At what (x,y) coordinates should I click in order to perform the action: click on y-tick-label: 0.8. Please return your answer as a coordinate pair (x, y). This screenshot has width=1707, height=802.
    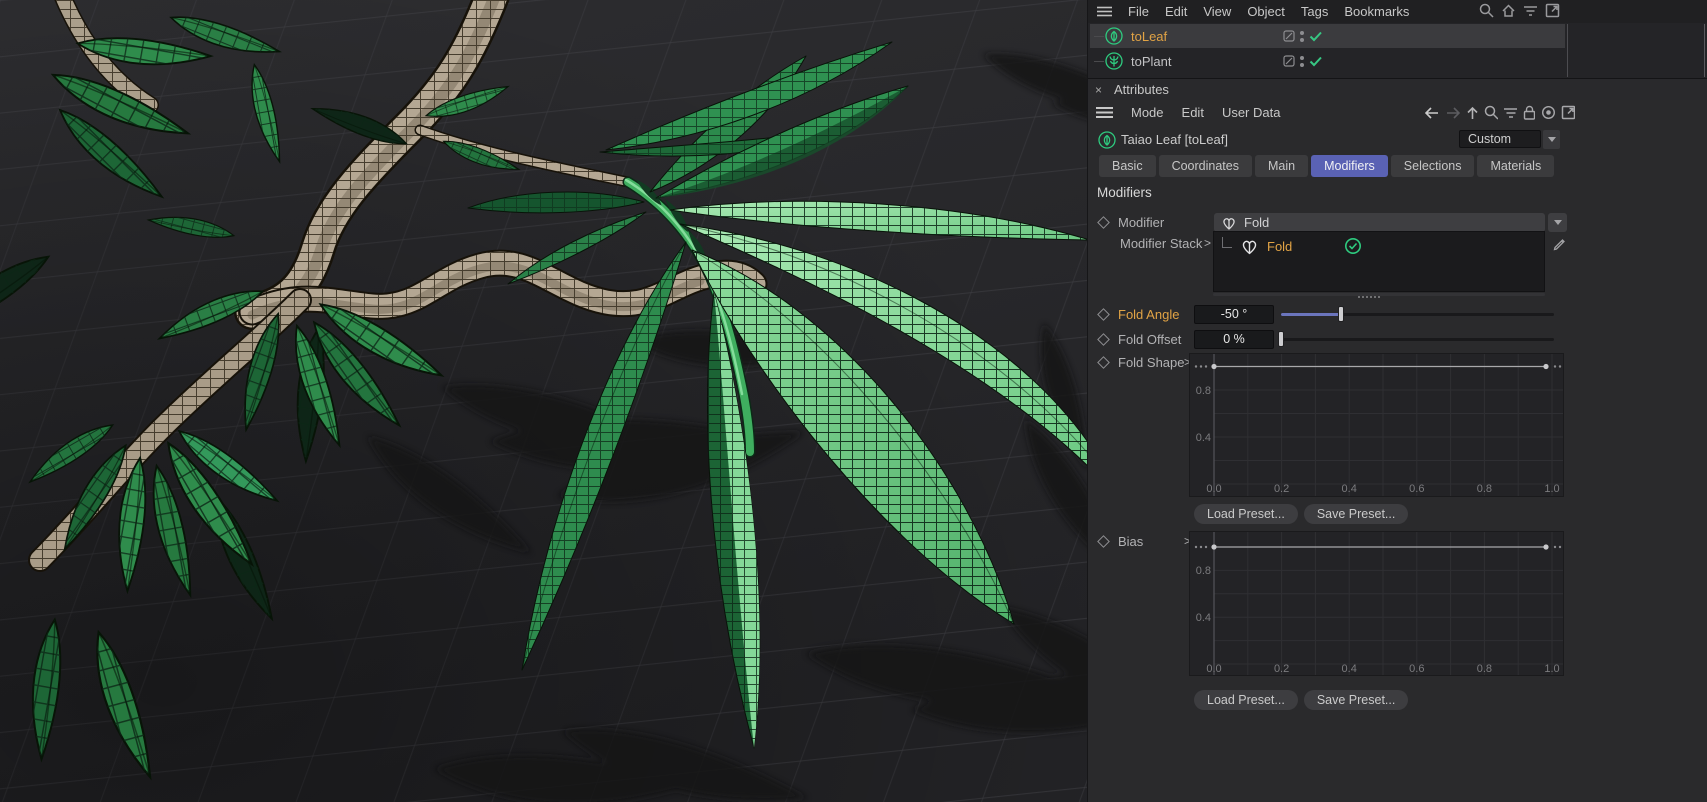
    Looking at the image, I should click on (1203, 391).